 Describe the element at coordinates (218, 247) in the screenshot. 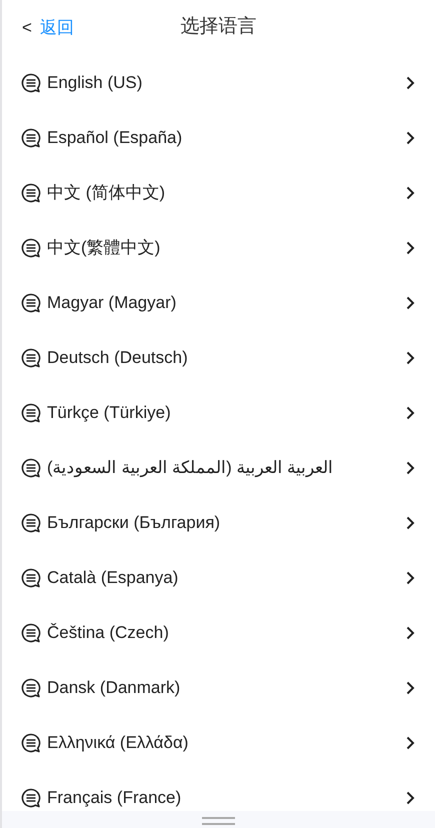

I see `language-item: 中文(繁體中文)` at that location.